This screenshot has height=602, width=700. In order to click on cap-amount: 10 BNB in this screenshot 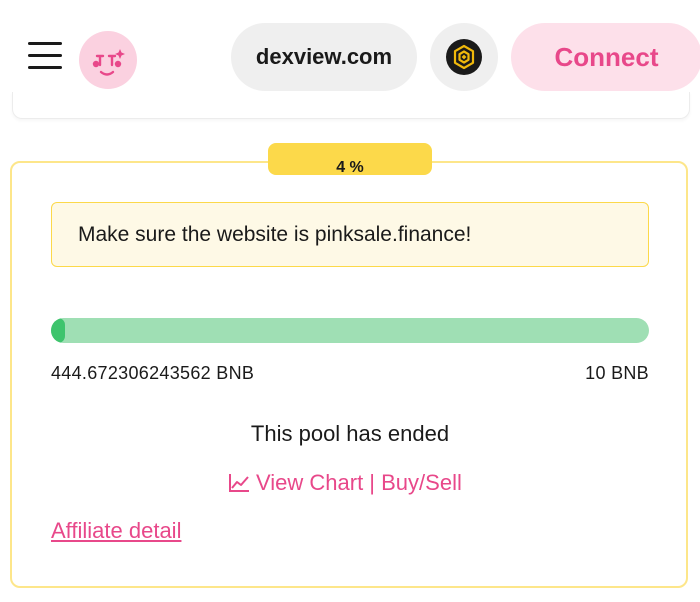, I will do `click(617, 373)`.